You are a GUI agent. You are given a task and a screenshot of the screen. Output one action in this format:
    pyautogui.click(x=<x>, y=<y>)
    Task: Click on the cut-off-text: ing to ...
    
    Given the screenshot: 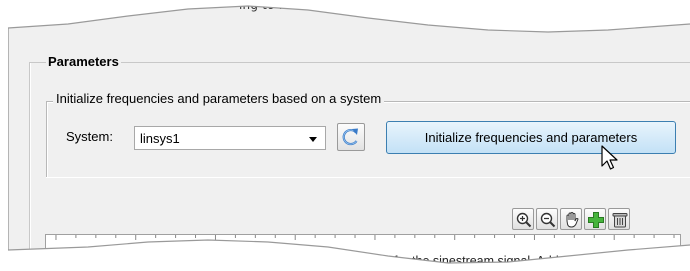 What is the action you would take?
    pyautogui.click(x=265, y=6)
    